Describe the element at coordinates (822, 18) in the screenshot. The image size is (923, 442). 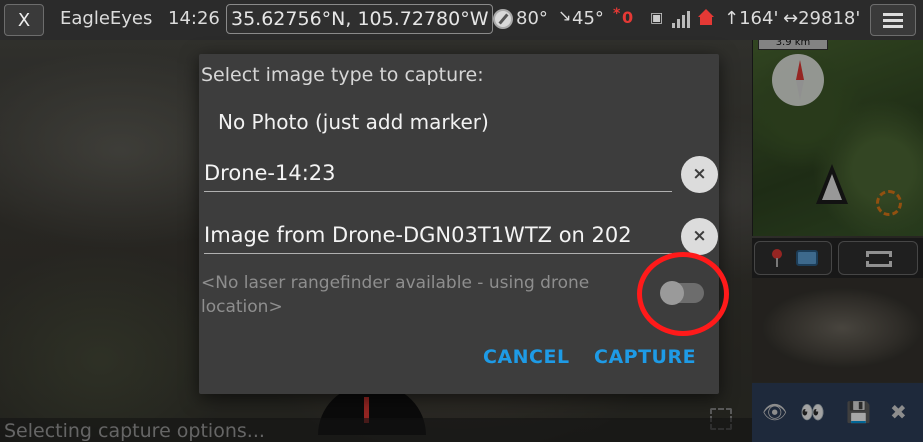
I see `distance-value: ↔29818'` at that location.